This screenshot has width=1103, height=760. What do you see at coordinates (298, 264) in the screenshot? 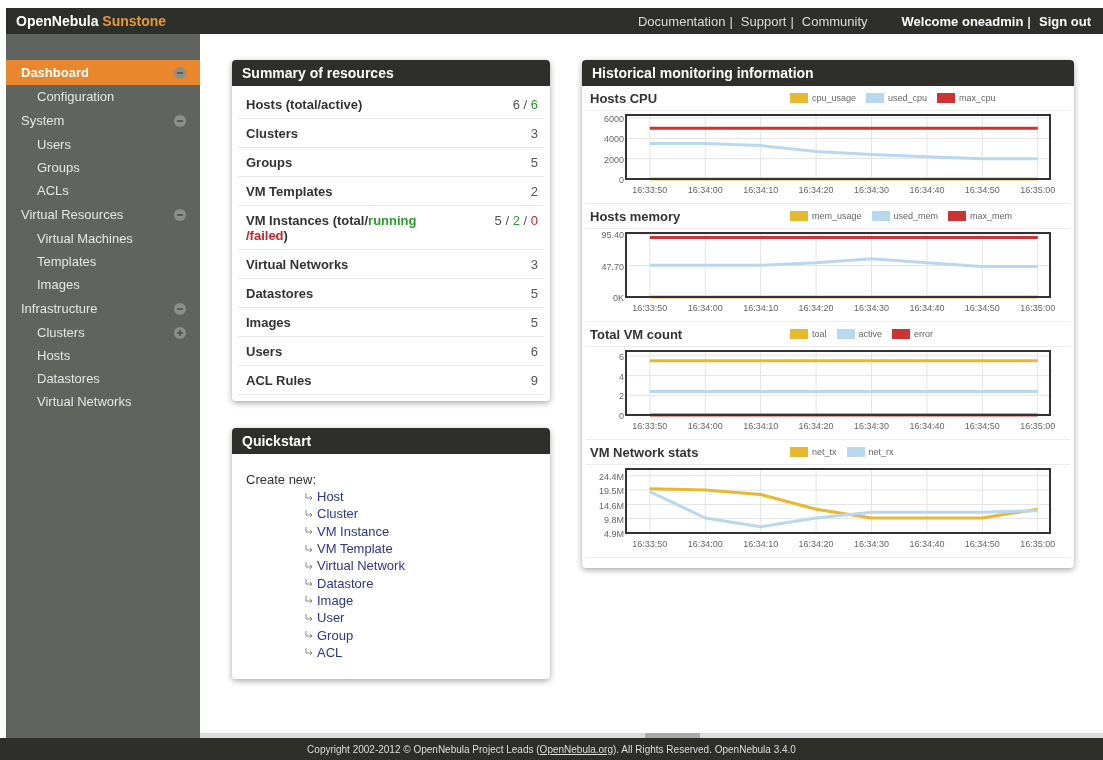
I see `resource-label: Virtual Networks` at bounding box center [298, 264].